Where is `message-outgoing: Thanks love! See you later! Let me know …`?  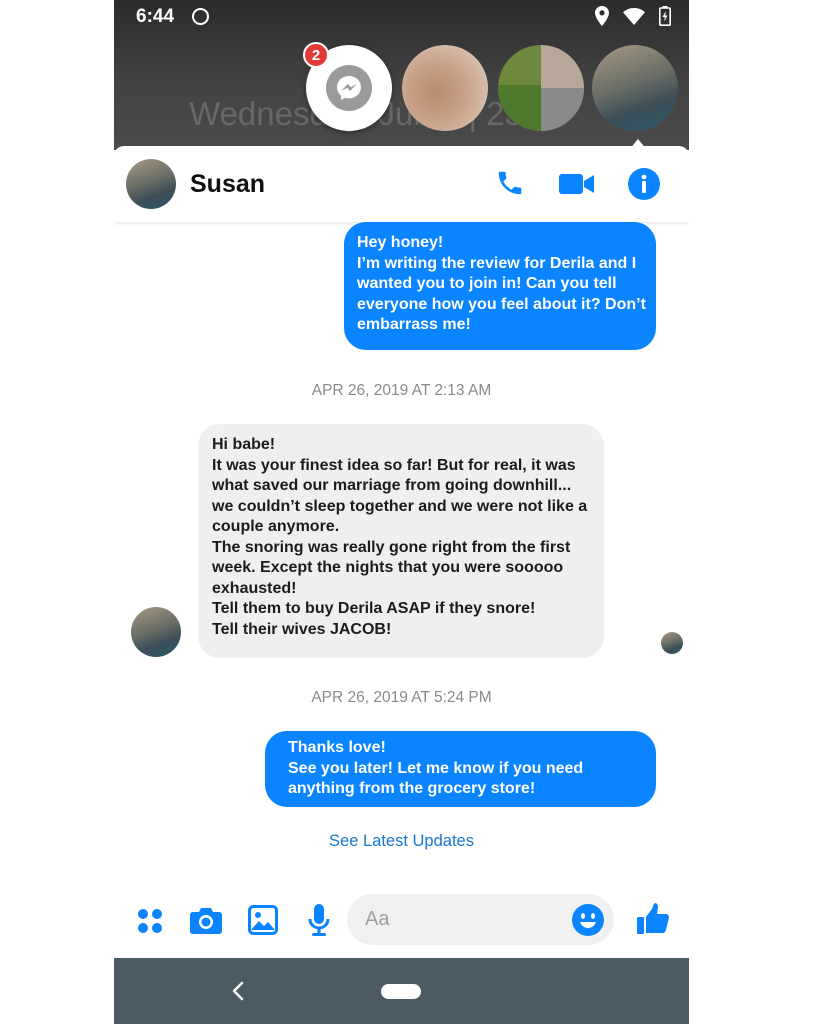
message-outgoing: Thanks love! See you later! Let me know … is located at coordinates (460, 769).